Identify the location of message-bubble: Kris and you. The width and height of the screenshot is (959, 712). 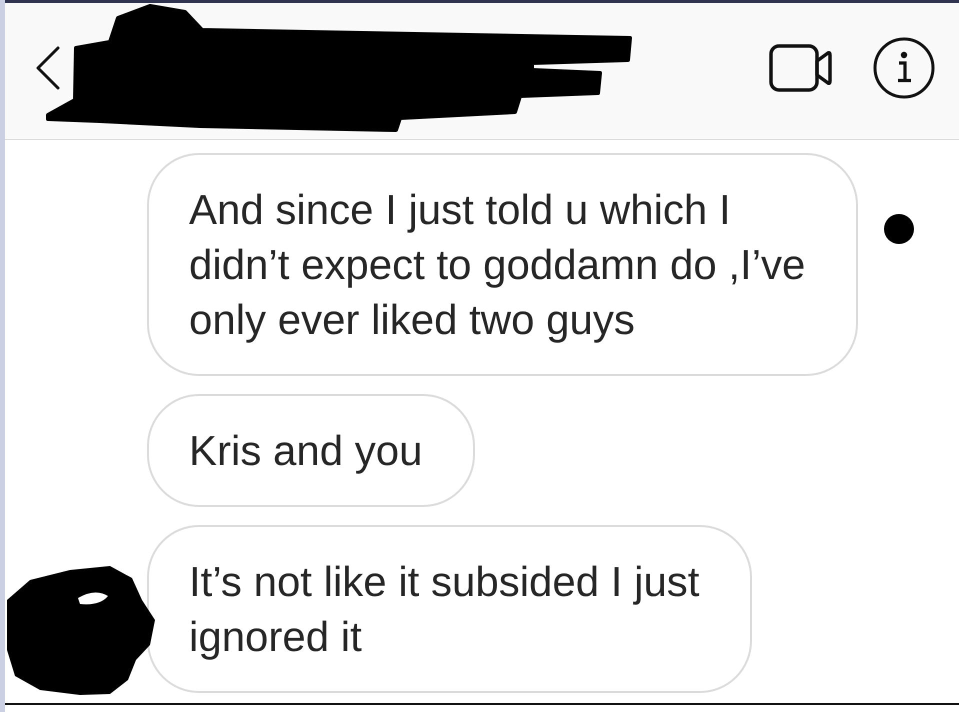
(311, 450).